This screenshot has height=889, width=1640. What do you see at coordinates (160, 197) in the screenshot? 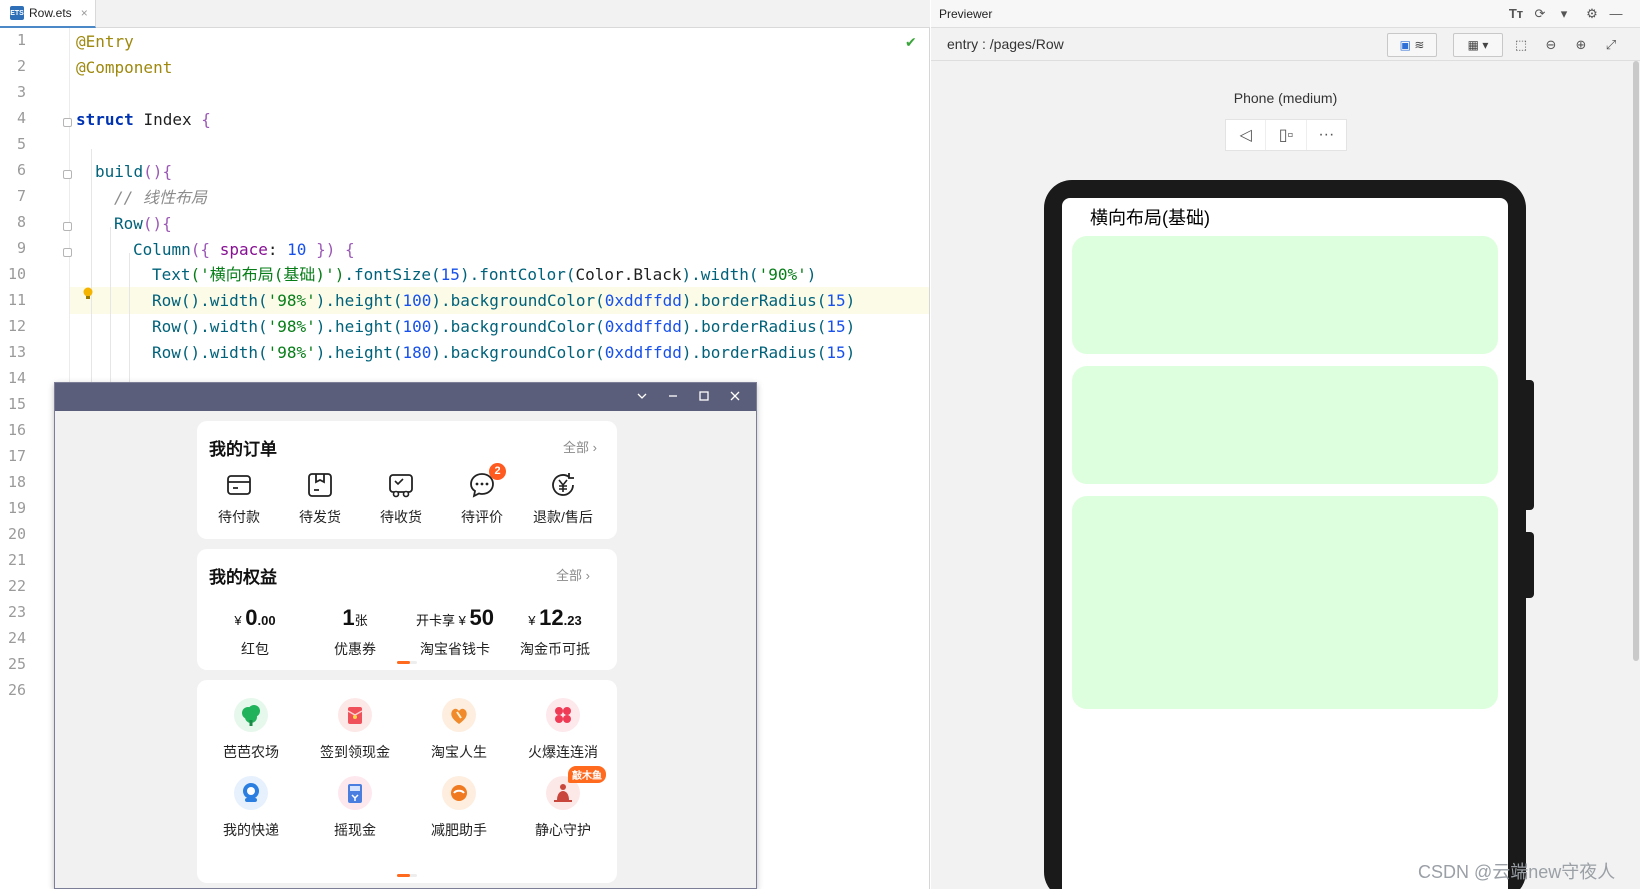
I see `code-line-7: // 线性布局` at bounding box center [160, 197].